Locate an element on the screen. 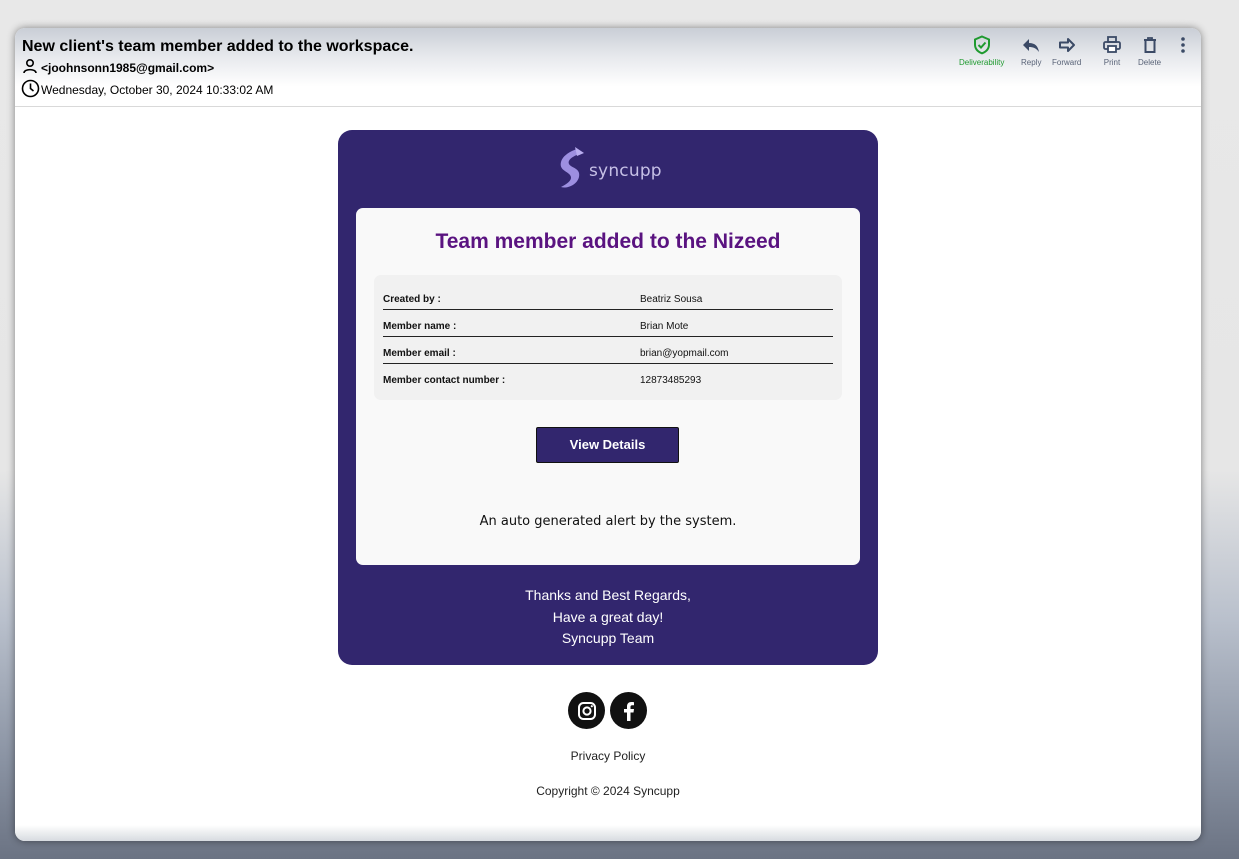 Image resolution: width=1239 pixels, height=859 pixels. detail-label: Member contact number : is located at coordinates (444, 380).